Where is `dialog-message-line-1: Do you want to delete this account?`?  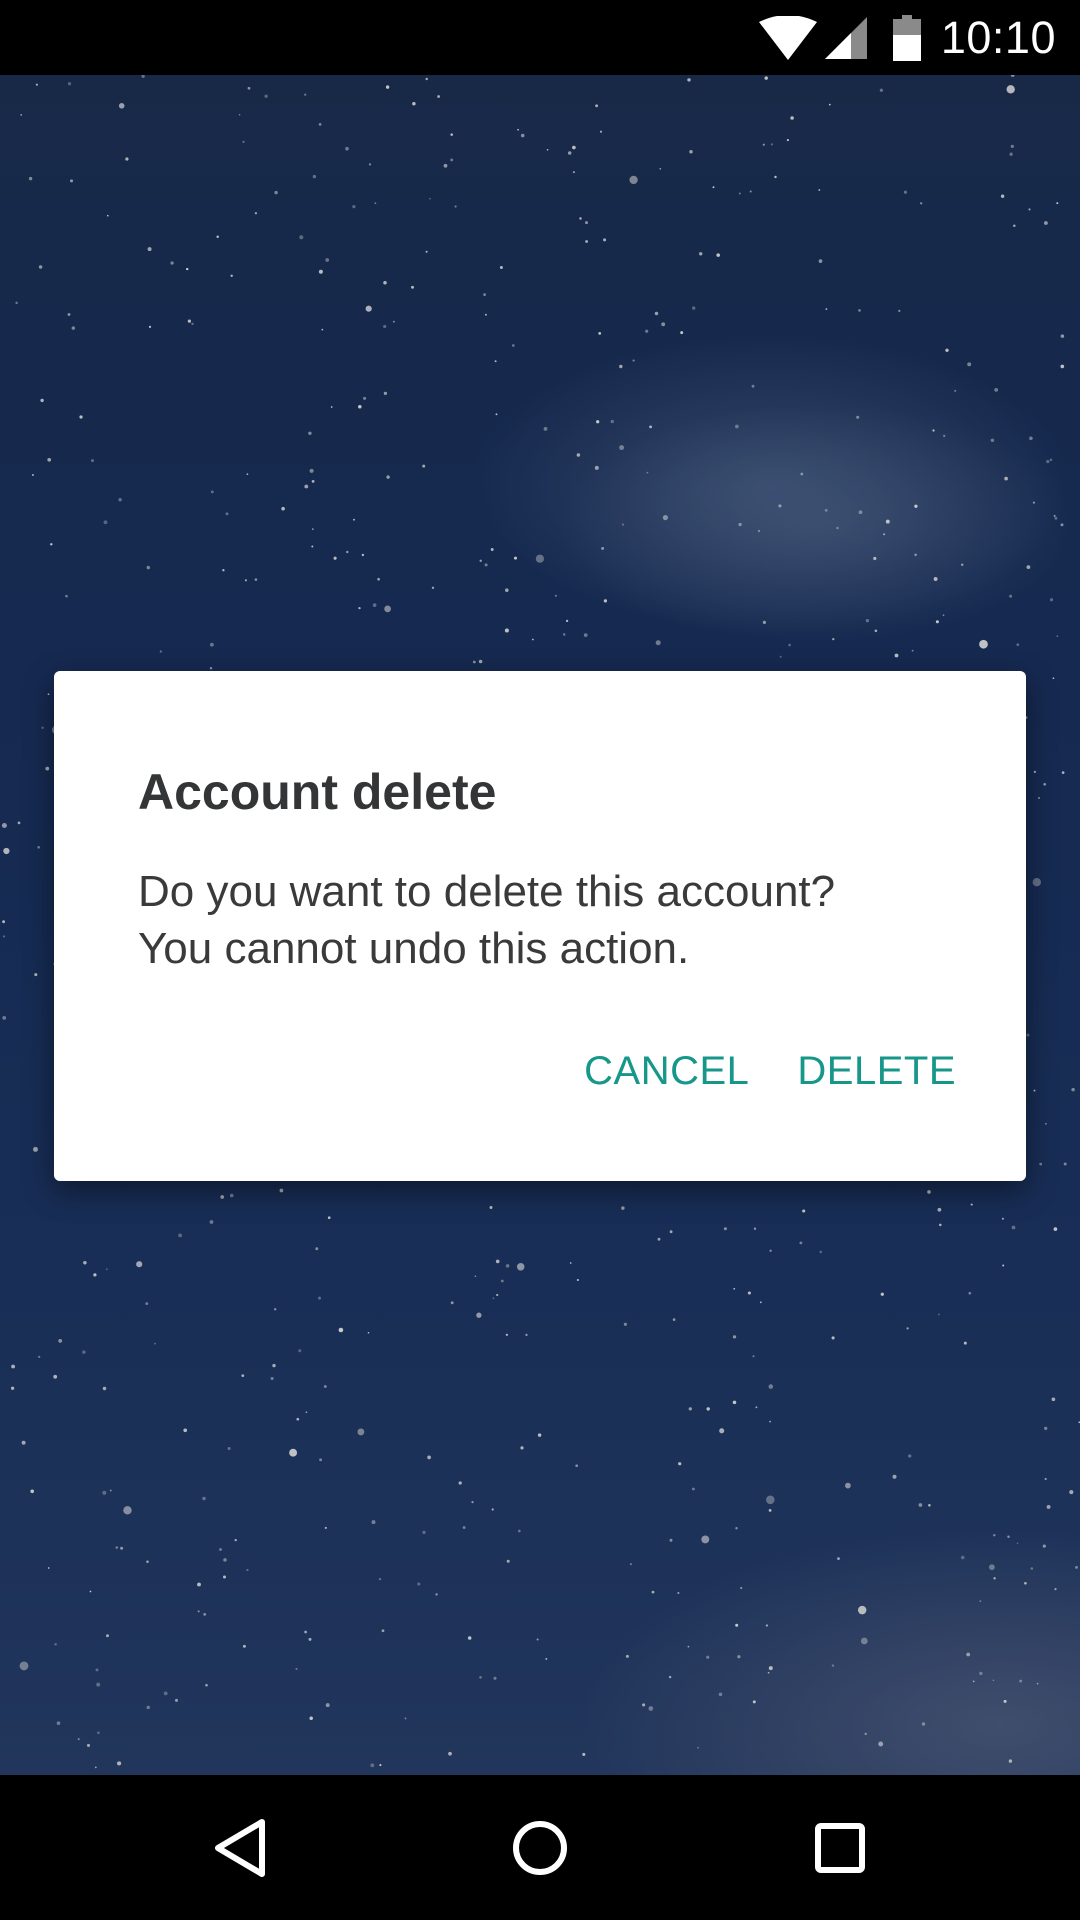 dialog-message-line-1: Do you want to delete this account? is located at coordinates (487, 891).